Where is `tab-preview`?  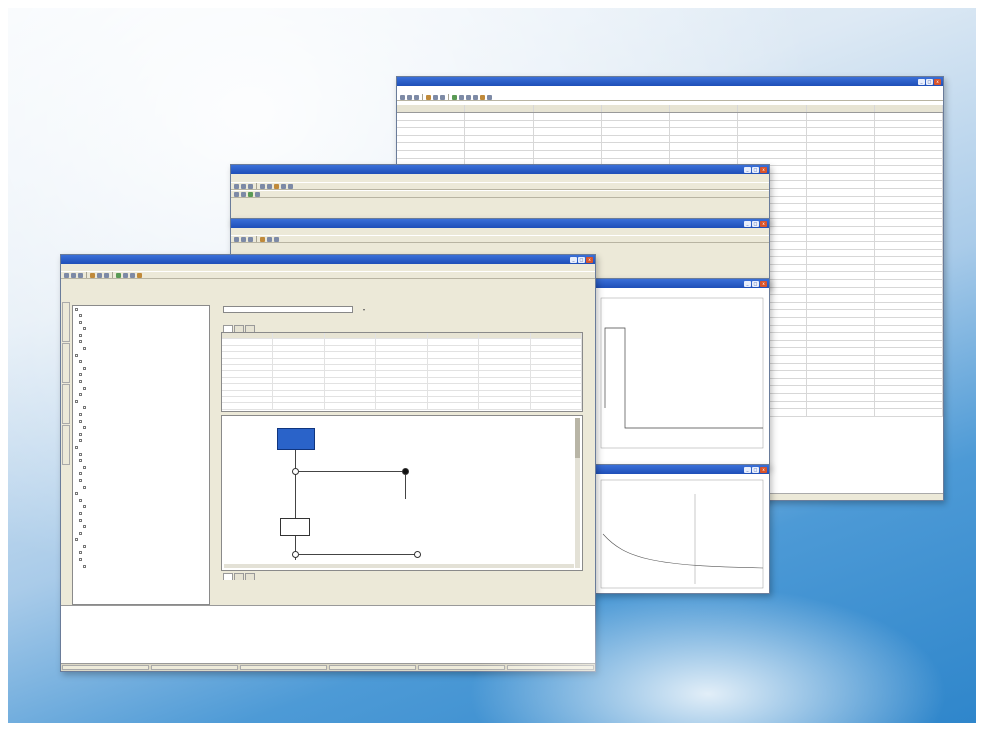
tab-preview is located at coordinates (250, 576).